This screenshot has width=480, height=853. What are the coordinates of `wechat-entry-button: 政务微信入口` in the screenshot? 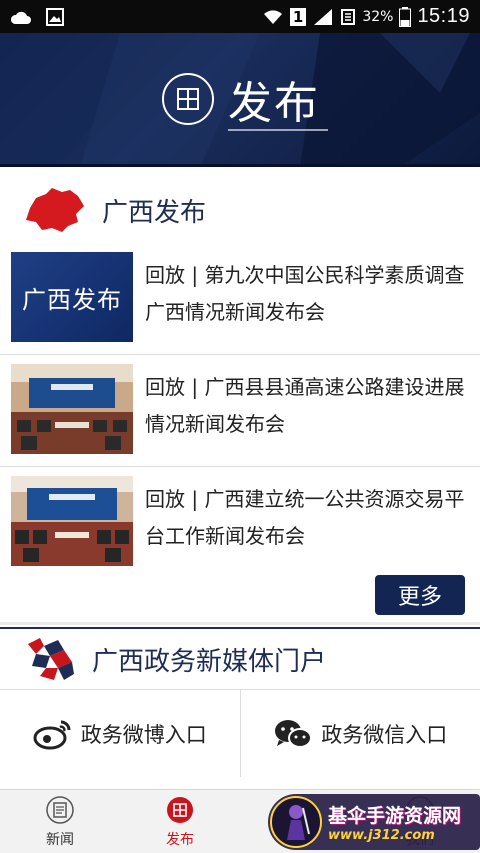 It's located at (359, 733).